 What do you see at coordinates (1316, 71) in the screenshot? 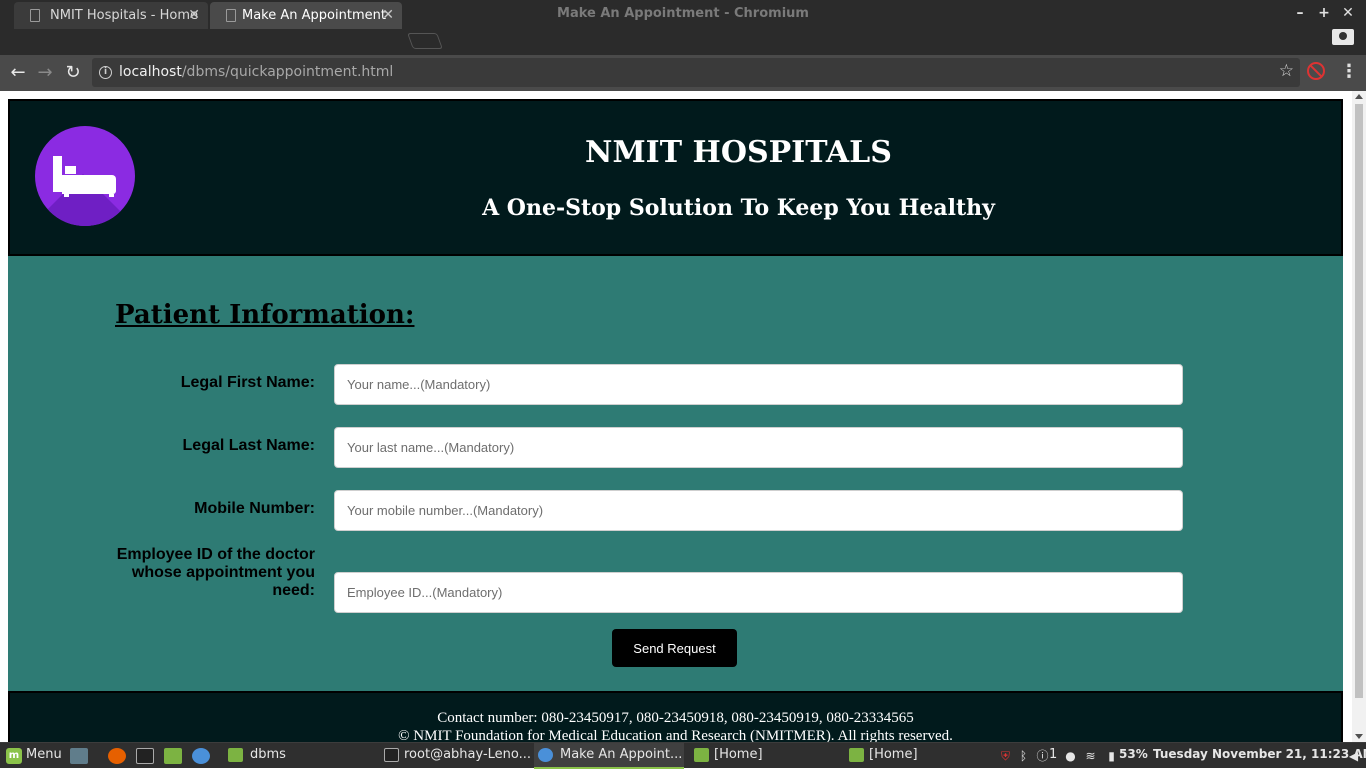
I see `extension-block-icon` at bounding box center [1316, 71].